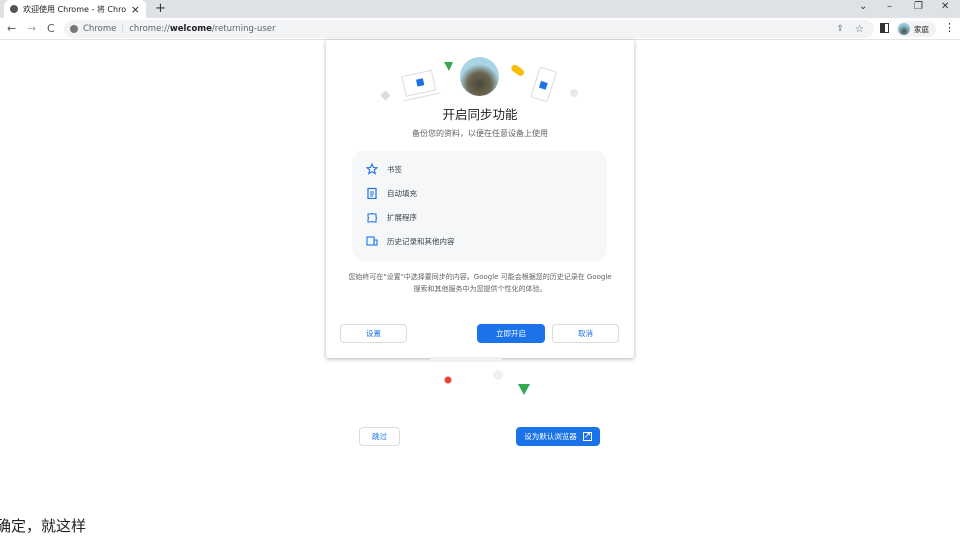 The height and width of the screenshot is (536, 960). Describe the element at coordinates (11, 28) in the screenshot. I see `back-button: ←` at that location.